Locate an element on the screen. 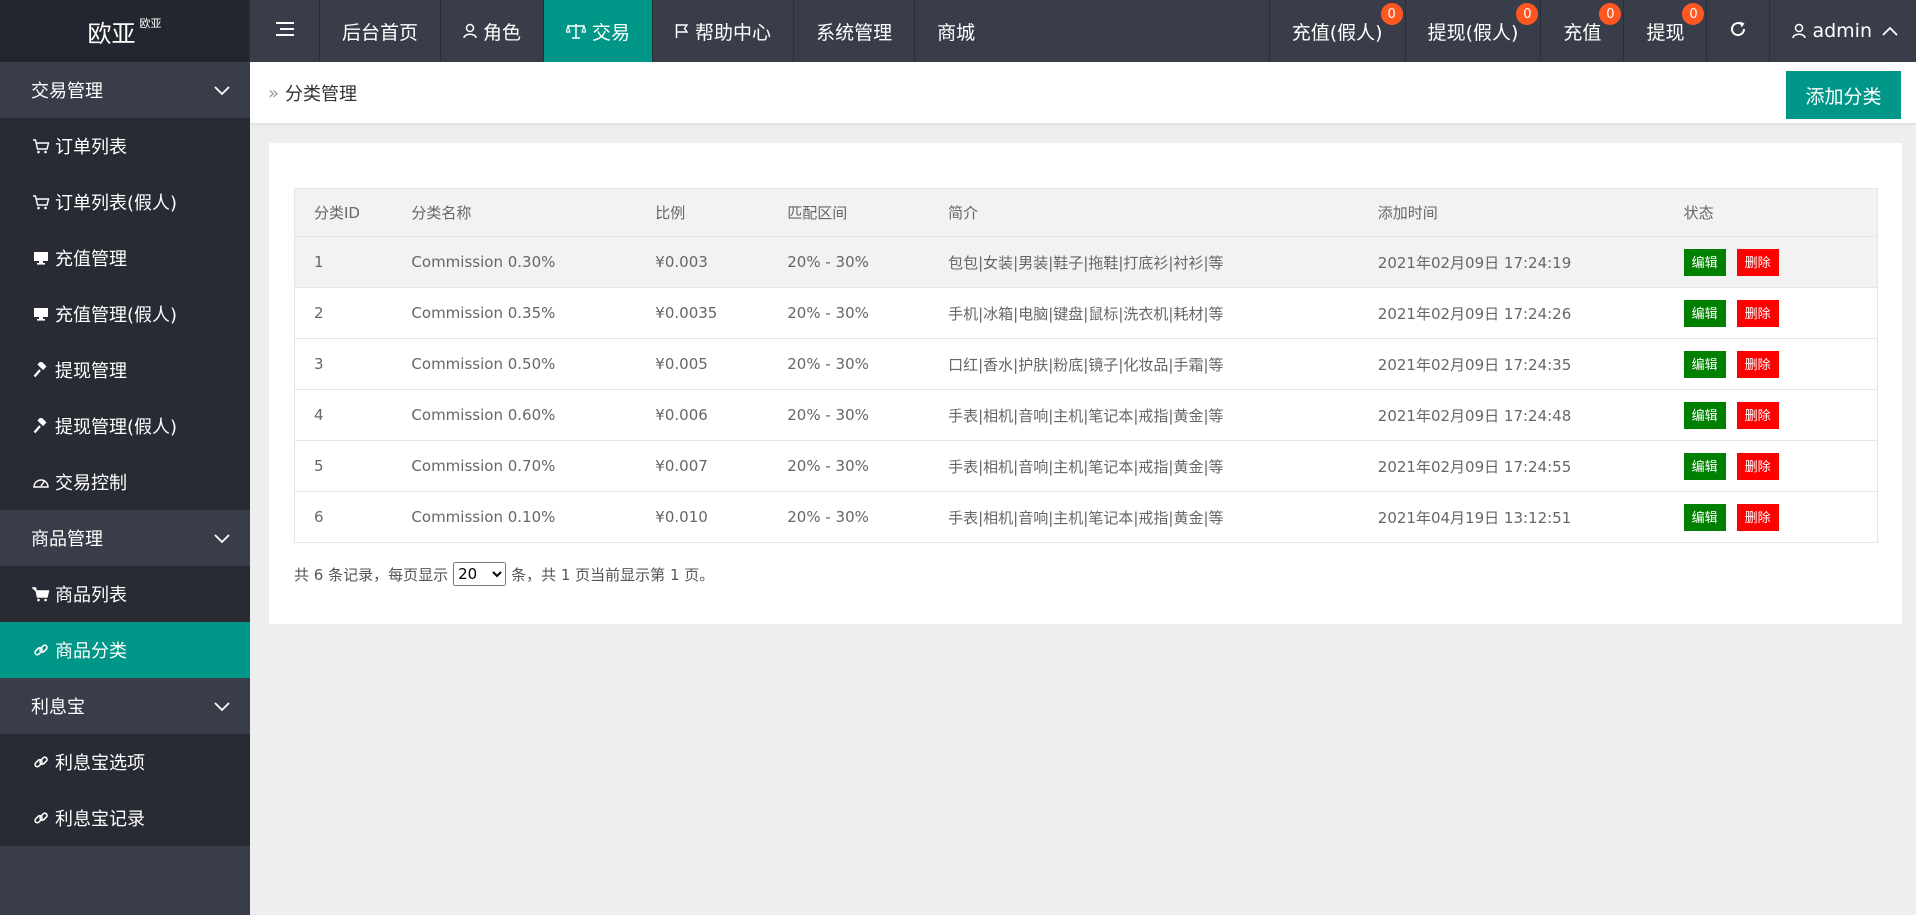 The width and height of the screenshot is (1916, 915). sidebar-item-goods-list: 商品列表 is located at coordinates (125, 594).